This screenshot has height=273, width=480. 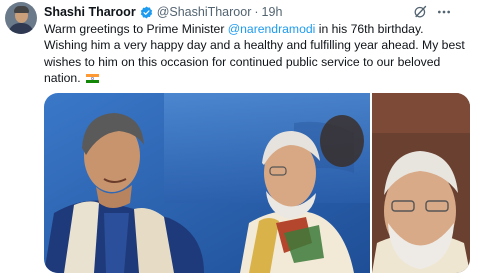 I want to click on author-handle: @ShashiTharoor, so click(x=204, y=12).